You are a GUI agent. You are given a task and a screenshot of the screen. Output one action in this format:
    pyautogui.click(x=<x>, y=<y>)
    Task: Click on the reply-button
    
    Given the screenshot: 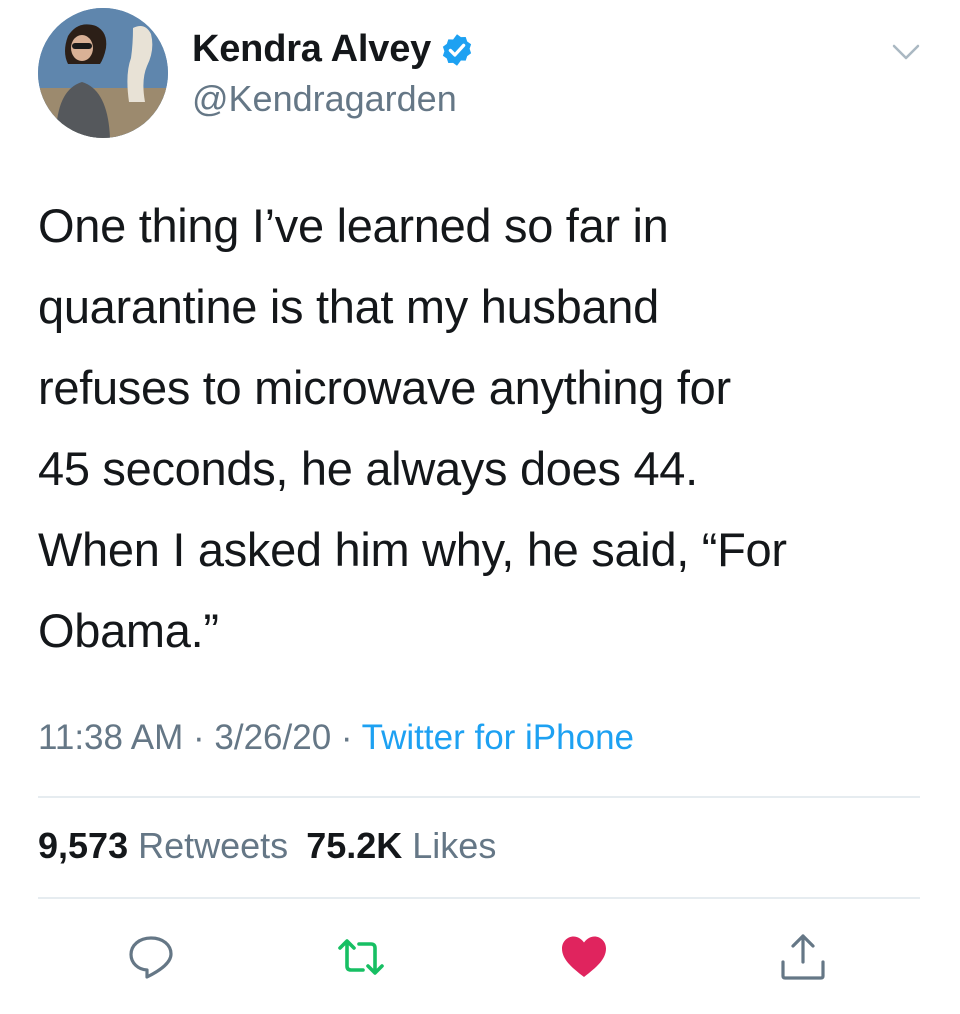 What is the action you would take?
    pyautogui.click(x=151, y=957)
    